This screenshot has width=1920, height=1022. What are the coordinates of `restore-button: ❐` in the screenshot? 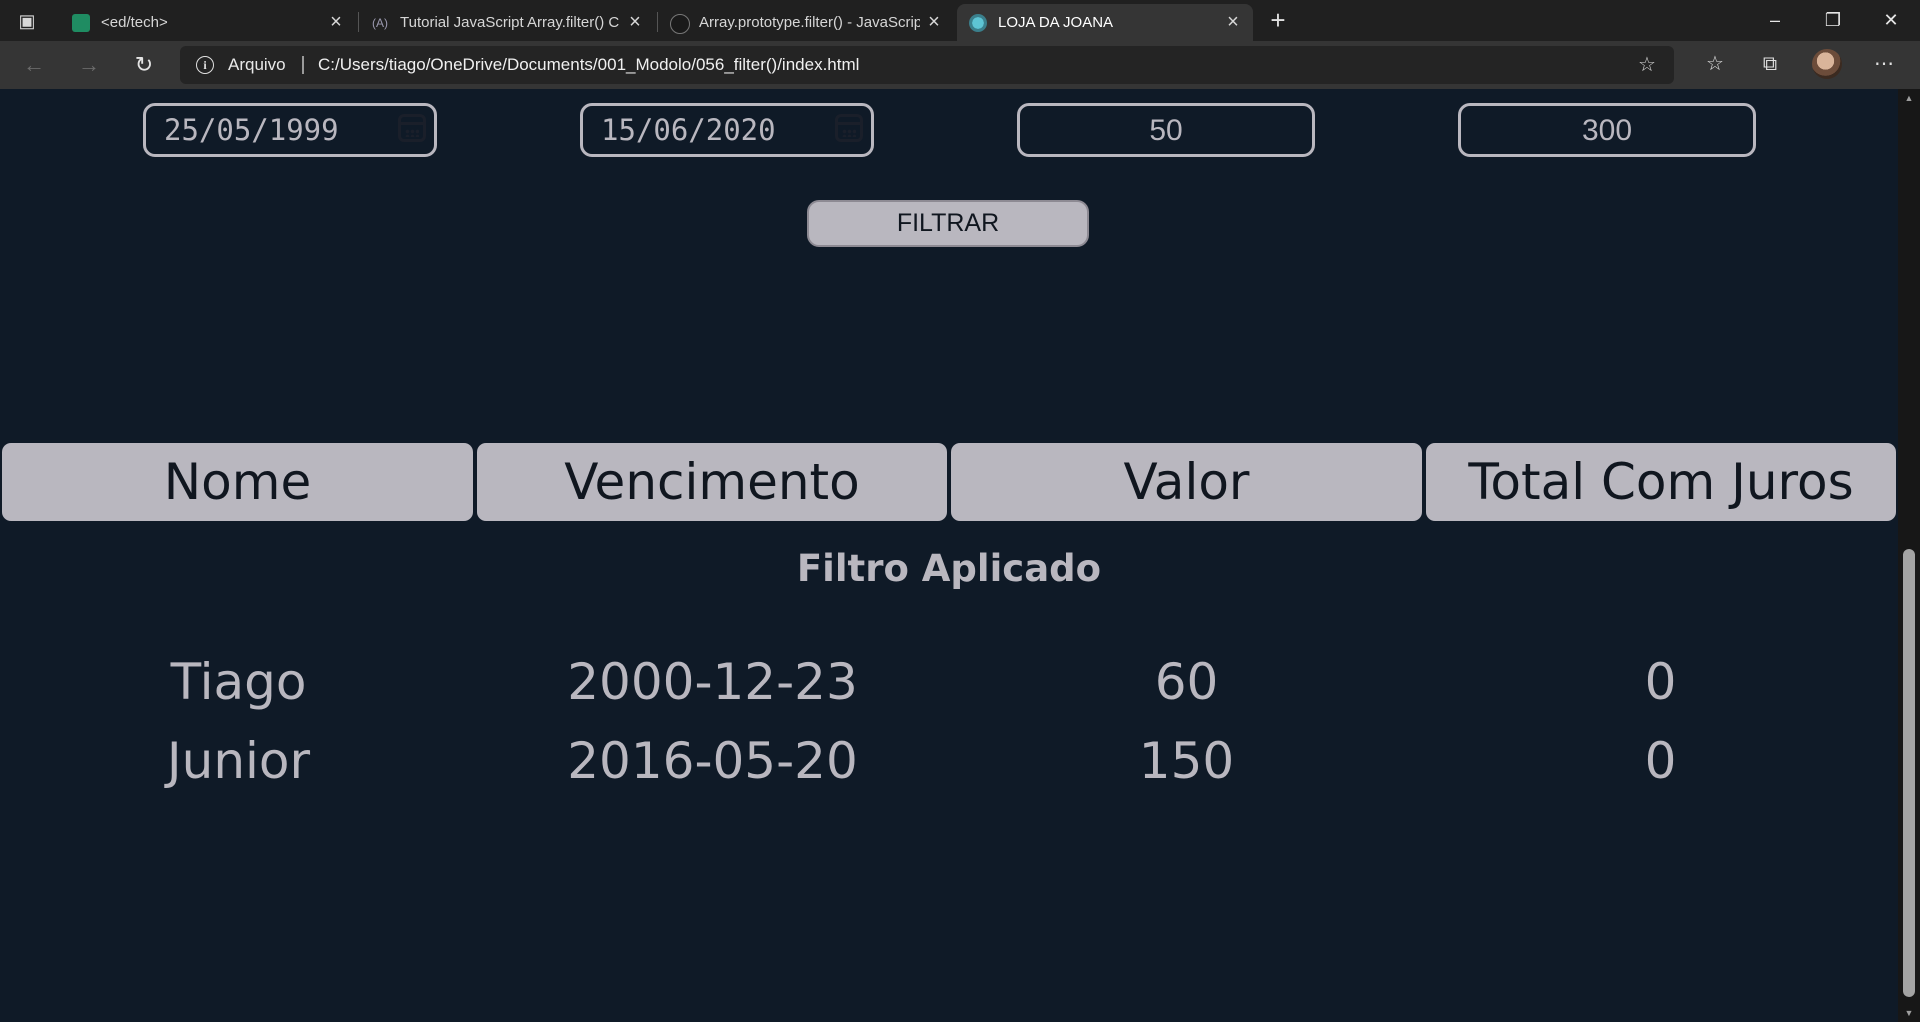 It's located at (1833, 20).